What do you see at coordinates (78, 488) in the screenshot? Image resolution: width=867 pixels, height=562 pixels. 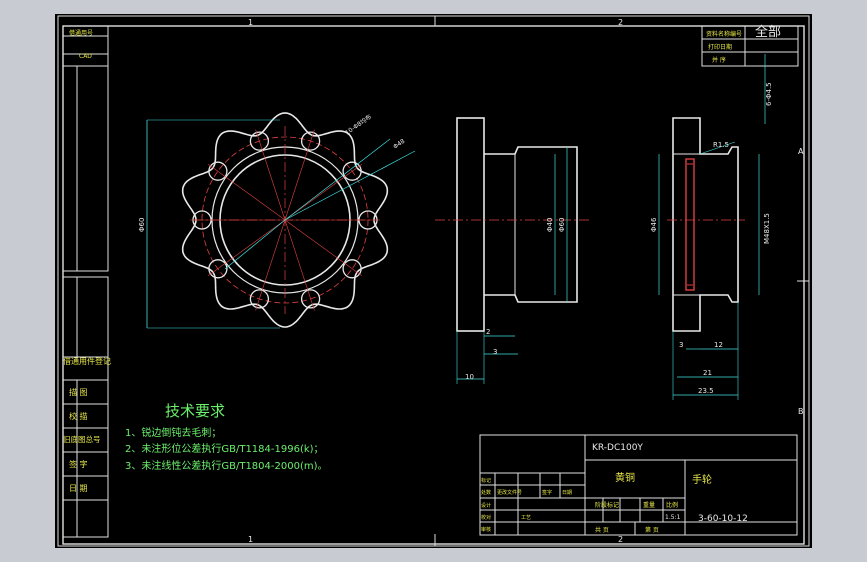 I see `strip-row-5: 日 期` at bounding box center [78, 488].